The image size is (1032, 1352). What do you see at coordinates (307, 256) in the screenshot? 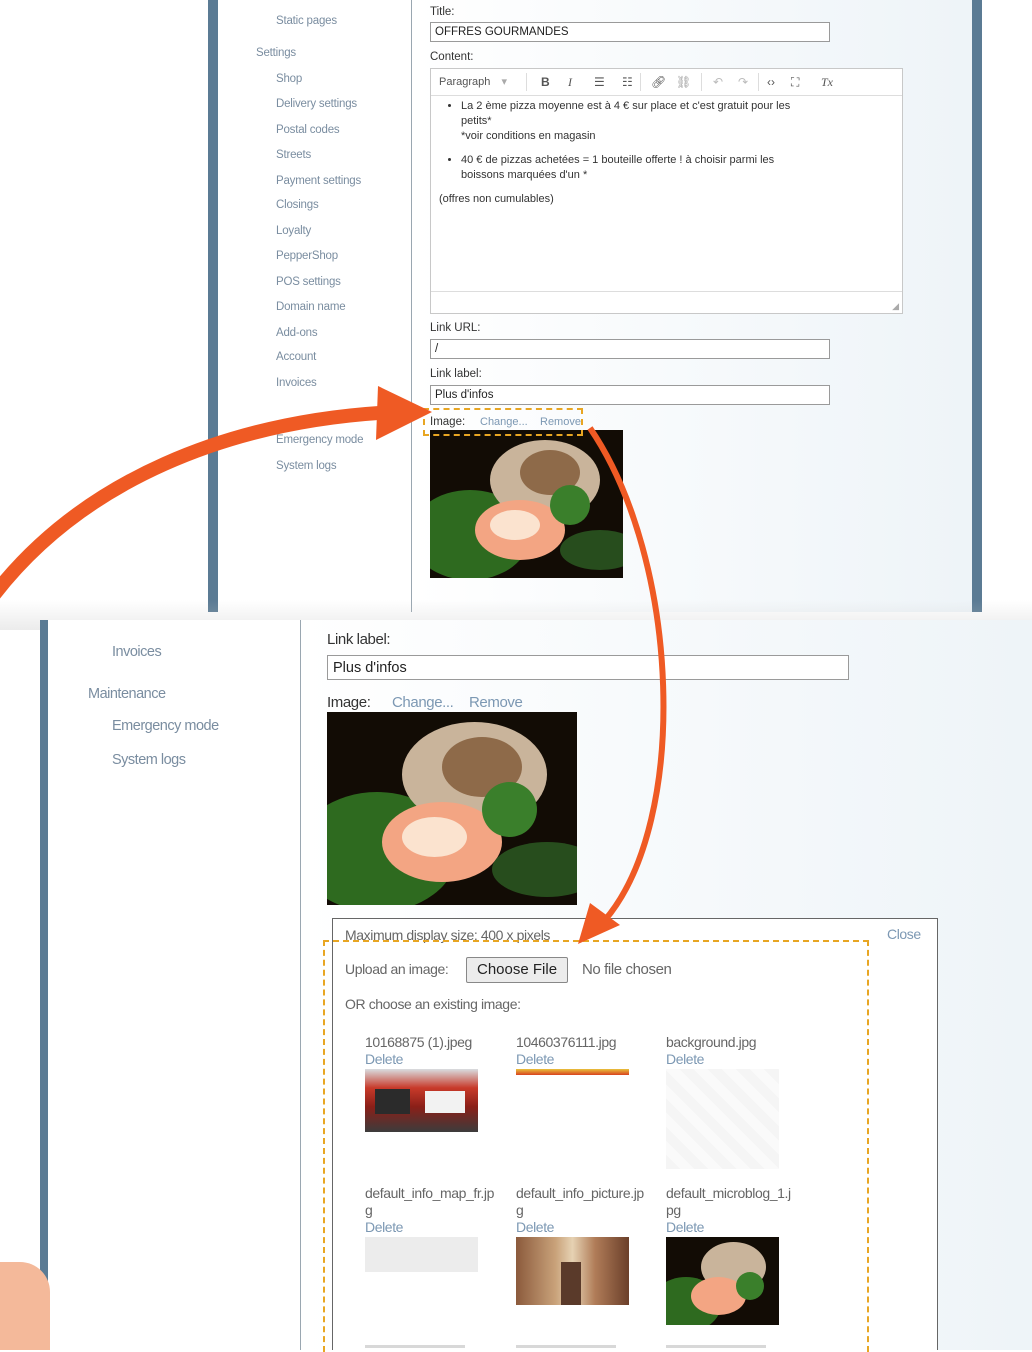
I see `sidebar-item-peppershop: PepperShop` at bounding box center [307, 256].